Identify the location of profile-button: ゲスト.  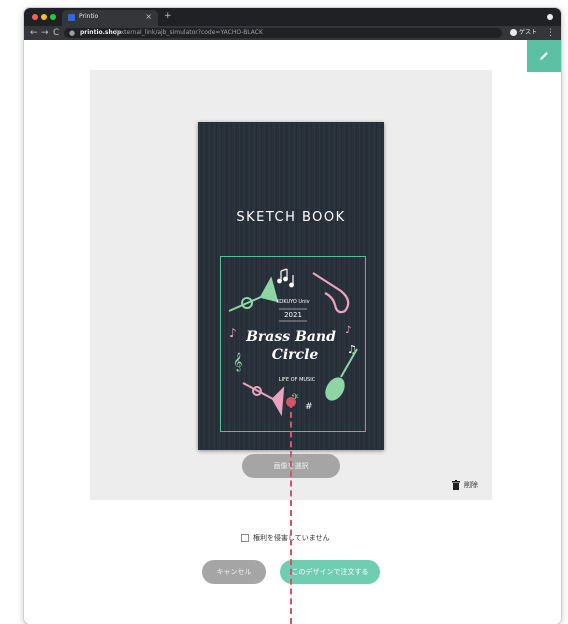
(523, 33).